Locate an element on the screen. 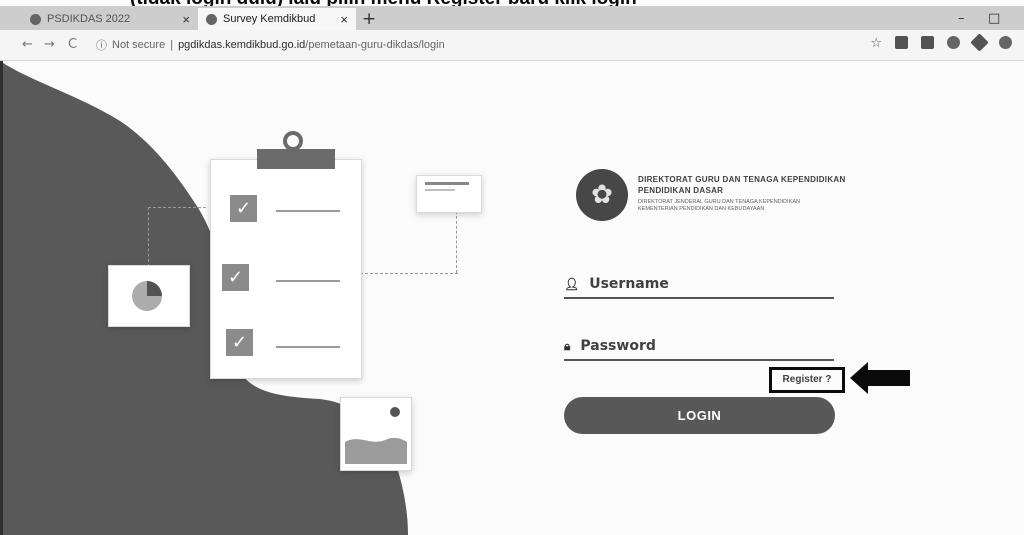 This screenshot has height=535, width=1024. new-tab-button: + is located at coordinates (369, 19).